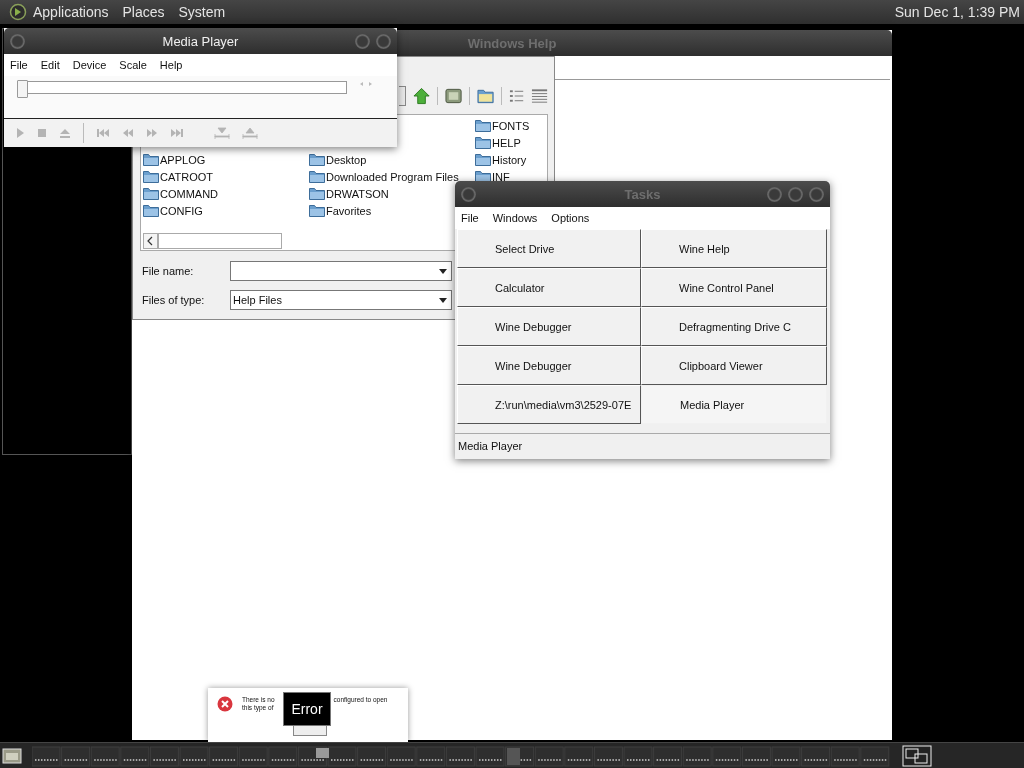 Image resolution: width=1024 pixels, height=768 pixels. What do you see at coordinates (917, 755) in the screenshot?
I see `workspace-switcher-icon` at bounding box center [917, 755].